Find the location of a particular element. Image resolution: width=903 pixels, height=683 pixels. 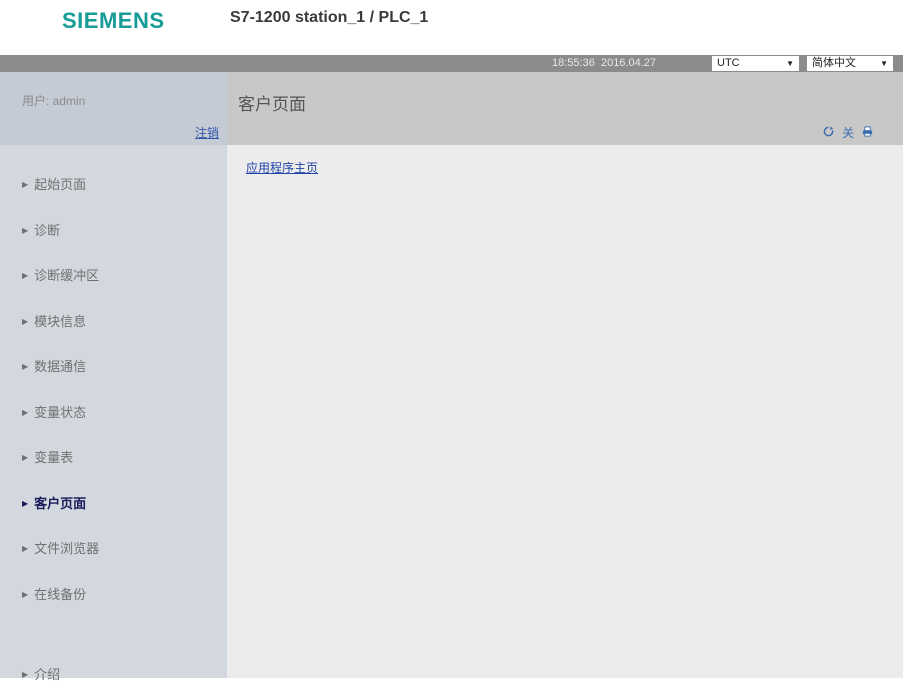

sidebar-item-communication: ▶ 数据通信 is located at coordinates (54, 365).